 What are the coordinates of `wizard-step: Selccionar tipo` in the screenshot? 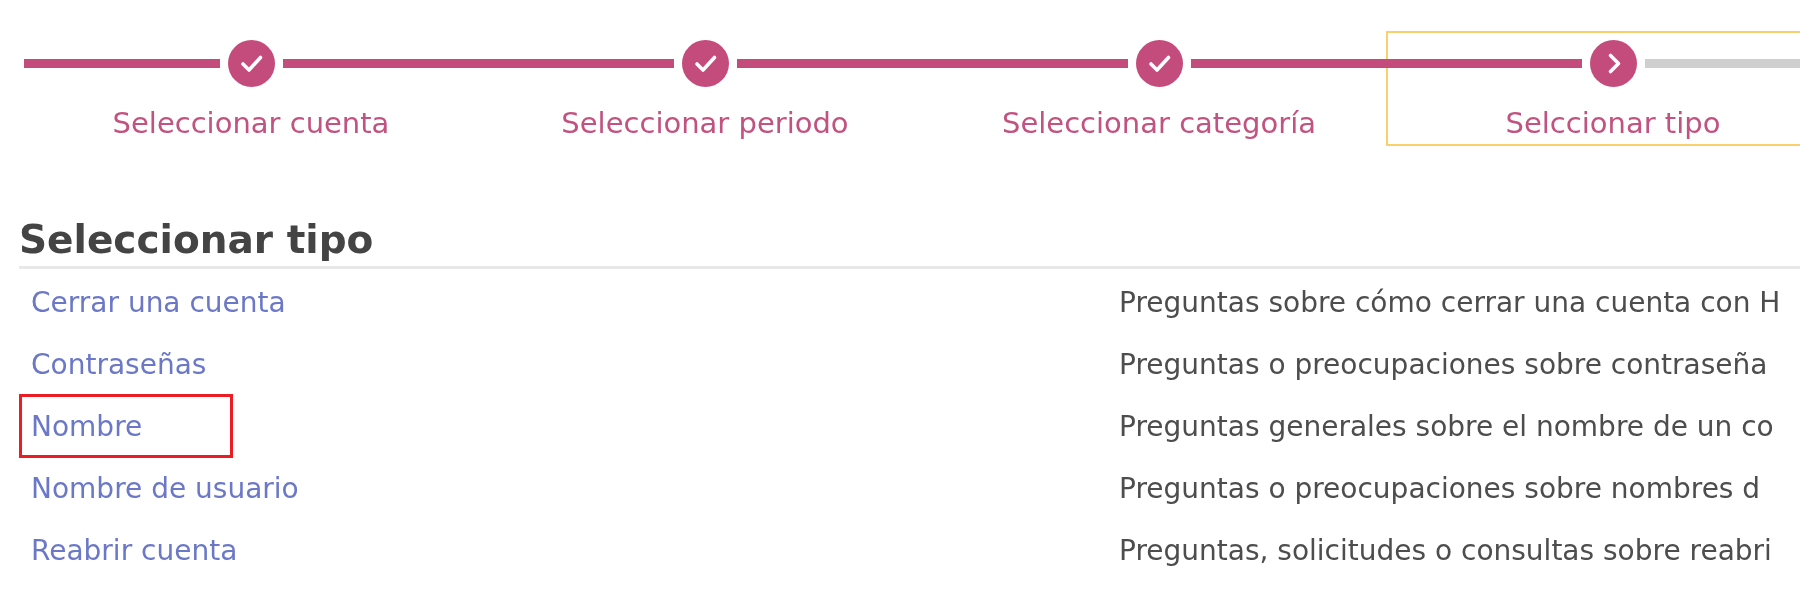 It's located at (1593, 88).